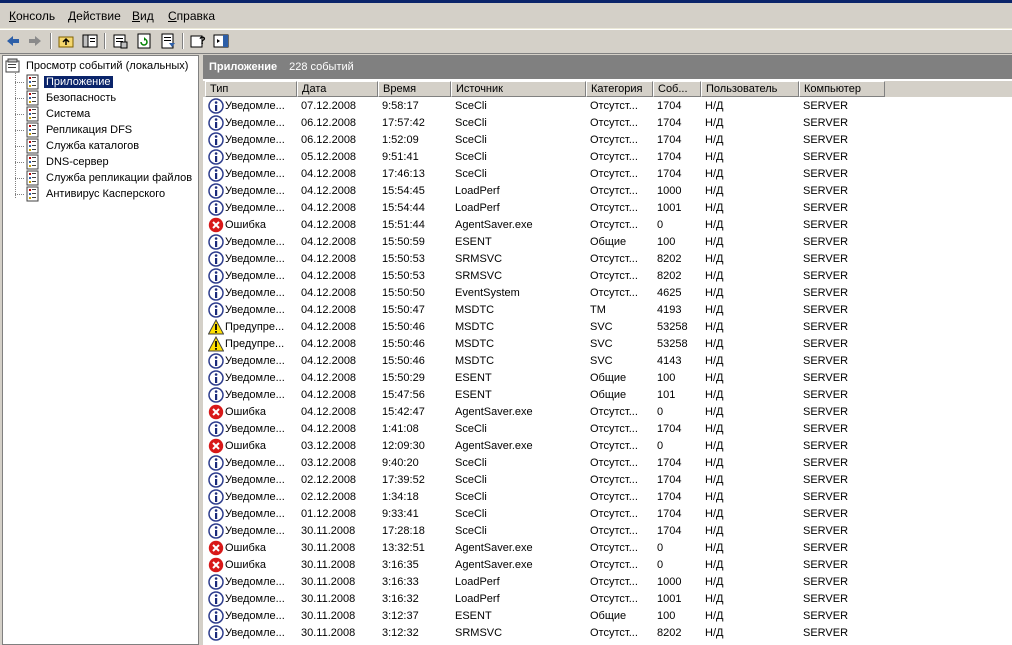  I want to click on tree-item-log: Репликация DFS, so click(79, 130).